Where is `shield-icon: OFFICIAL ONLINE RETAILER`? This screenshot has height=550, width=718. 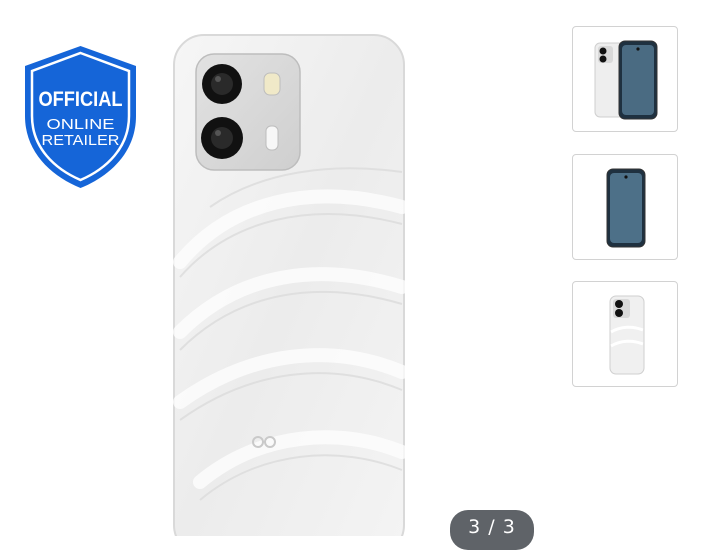
shield-icon: OFFICIAL ONLINE RETAILER is located at coordinates (80, 117).